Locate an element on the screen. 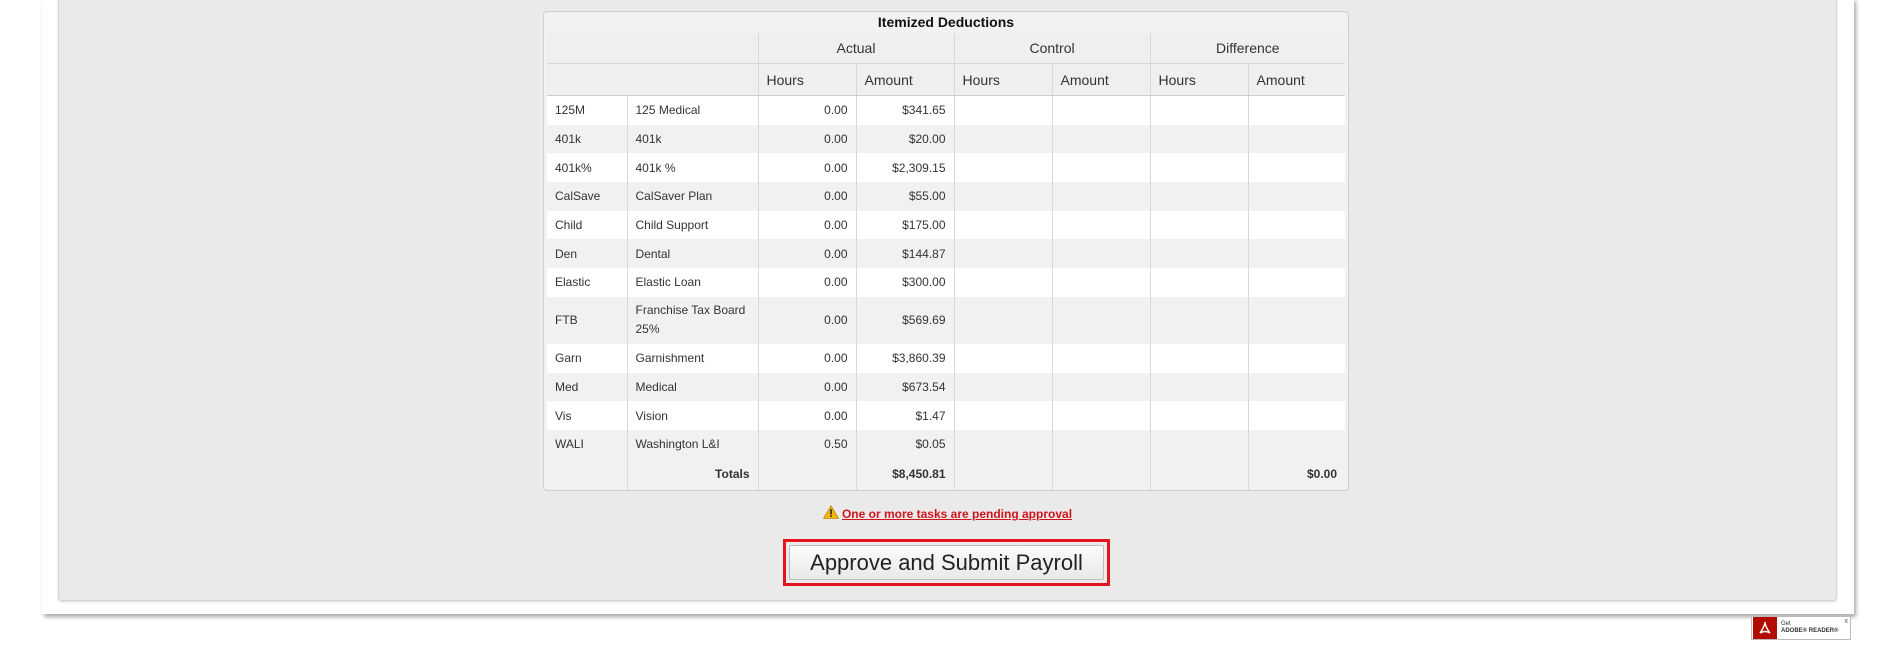  table-row: Vis Vision 0.00 $1.47 is located at coordinates (946, 415).